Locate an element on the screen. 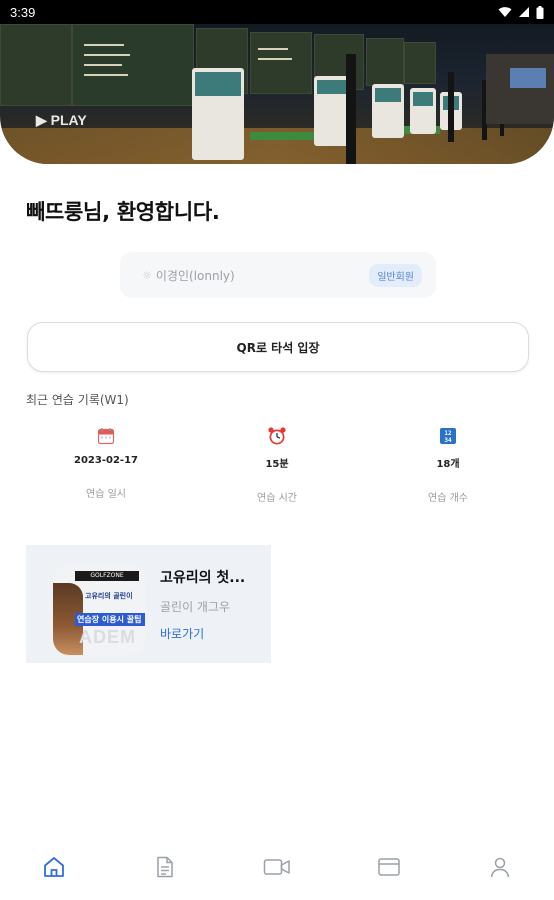  counter-icon: 12 34 is located at coordinates (448, 436).